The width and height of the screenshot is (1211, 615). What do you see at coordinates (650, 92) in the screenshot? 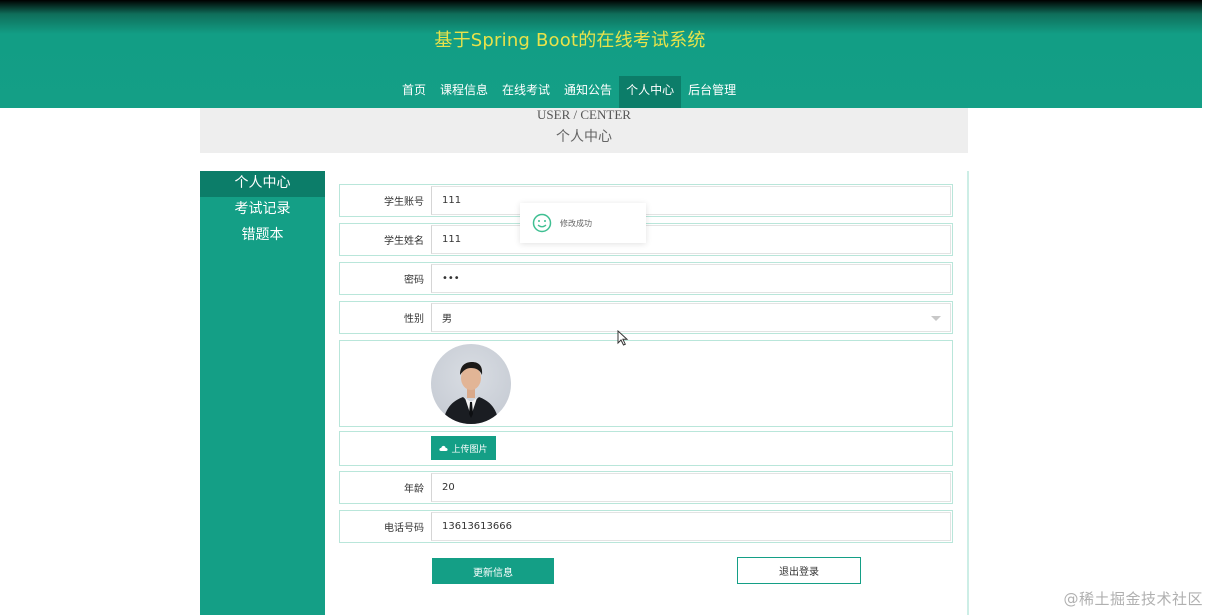
I see `nav-personal-center: 个人中心` at bounding box center [650, 92].